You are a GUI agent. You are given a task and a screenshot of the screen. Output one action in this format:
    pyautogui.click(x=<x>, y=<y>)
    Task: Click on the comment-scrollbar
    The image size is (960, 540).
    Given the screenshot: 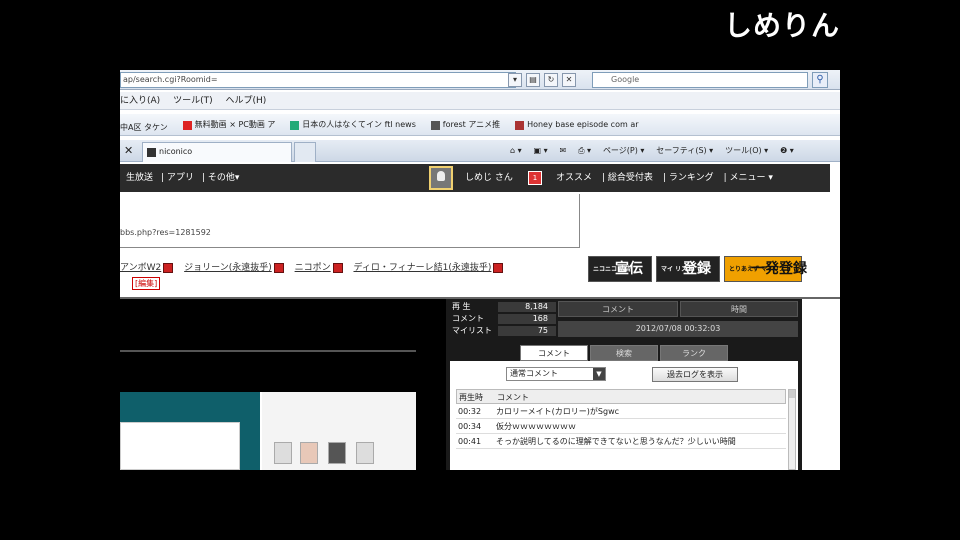 What is the action you would take?
    pyautogui.click(x=792, y=429)
    